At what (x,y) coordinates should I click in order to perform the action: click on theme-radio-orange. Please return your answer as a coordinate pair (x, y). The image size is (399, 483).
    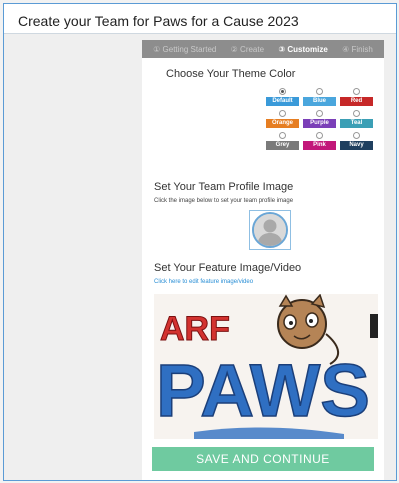
    Looking at the image, I should click on (282, 113).